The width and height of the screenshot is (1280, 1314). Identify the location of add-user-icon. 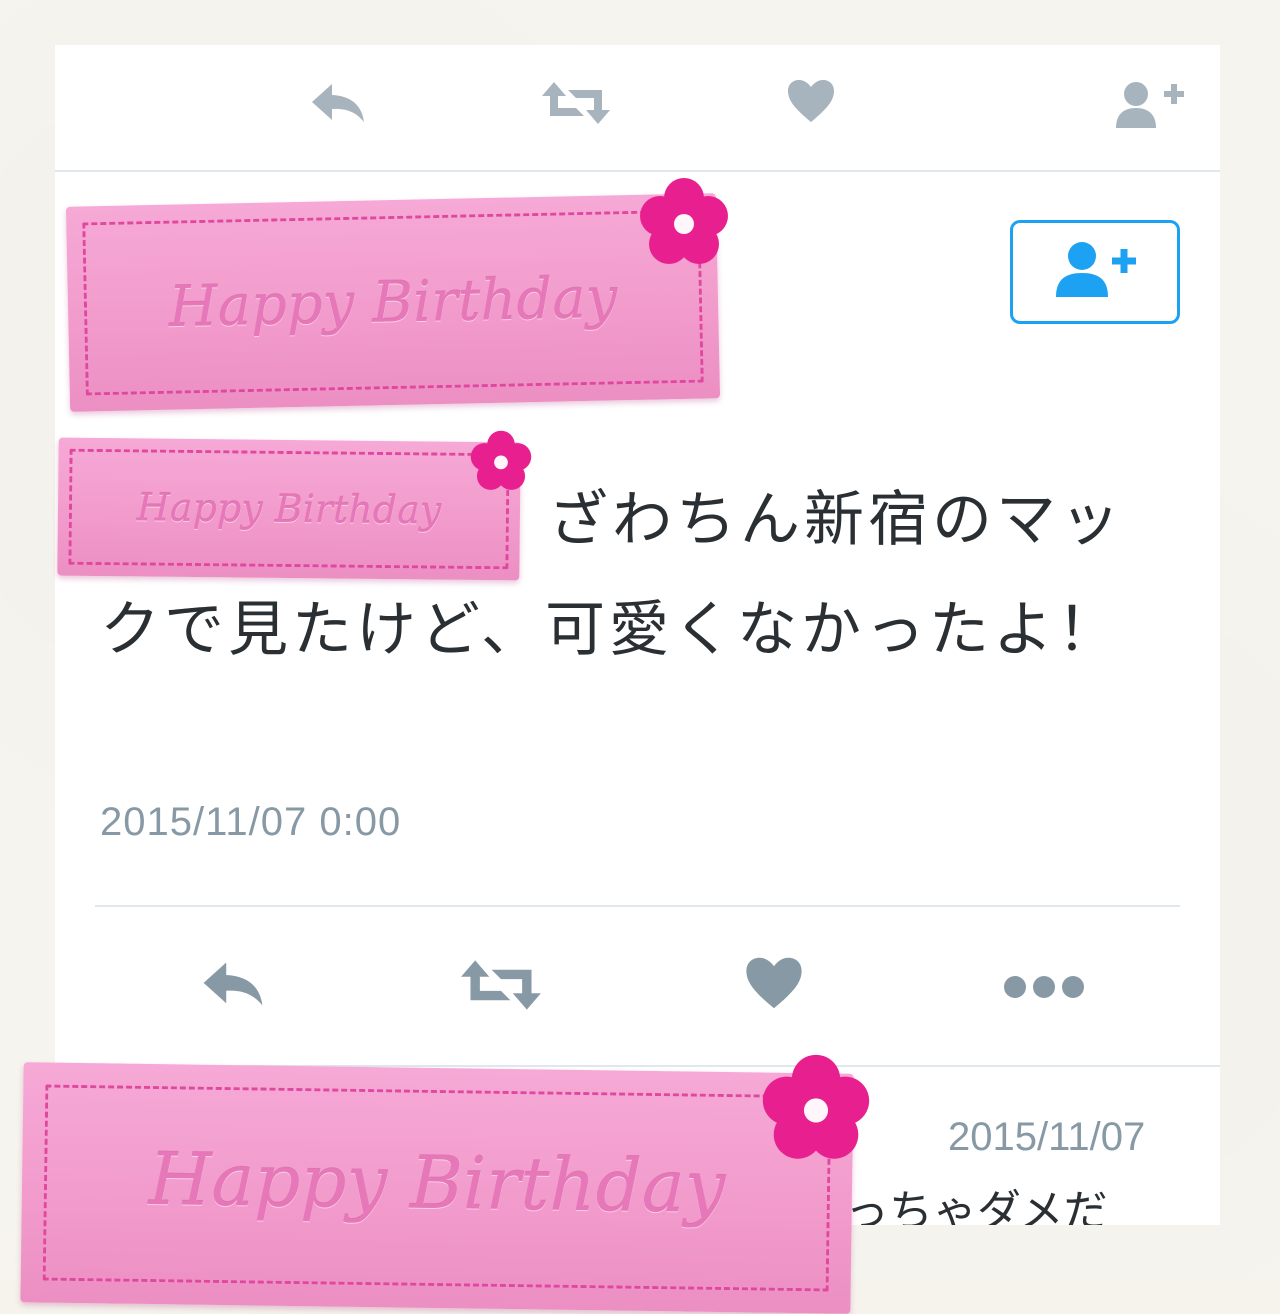
(1095, 272).